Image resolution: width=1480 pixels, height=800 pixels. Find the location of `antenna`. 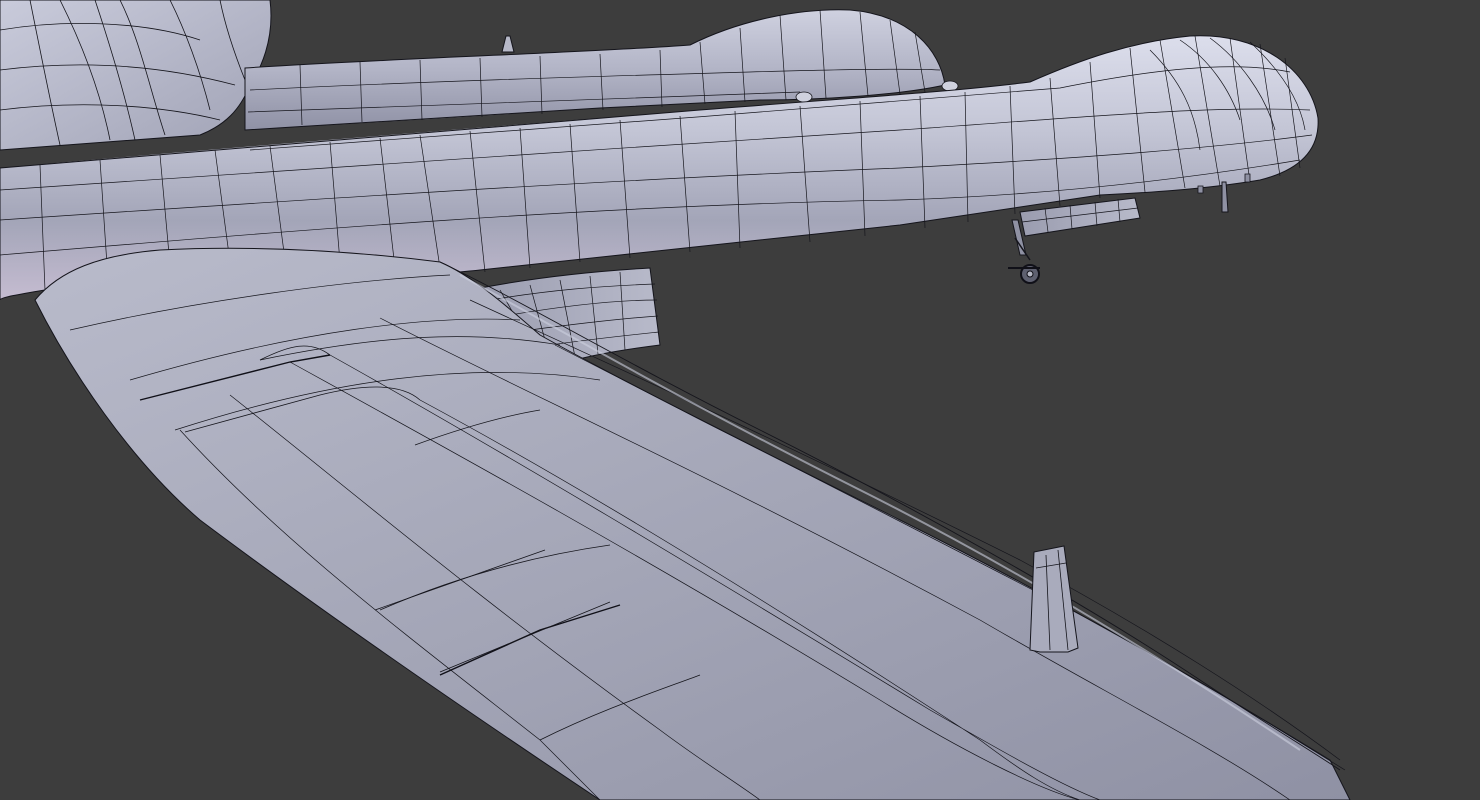

antenna is located at coordinates (508, 44).